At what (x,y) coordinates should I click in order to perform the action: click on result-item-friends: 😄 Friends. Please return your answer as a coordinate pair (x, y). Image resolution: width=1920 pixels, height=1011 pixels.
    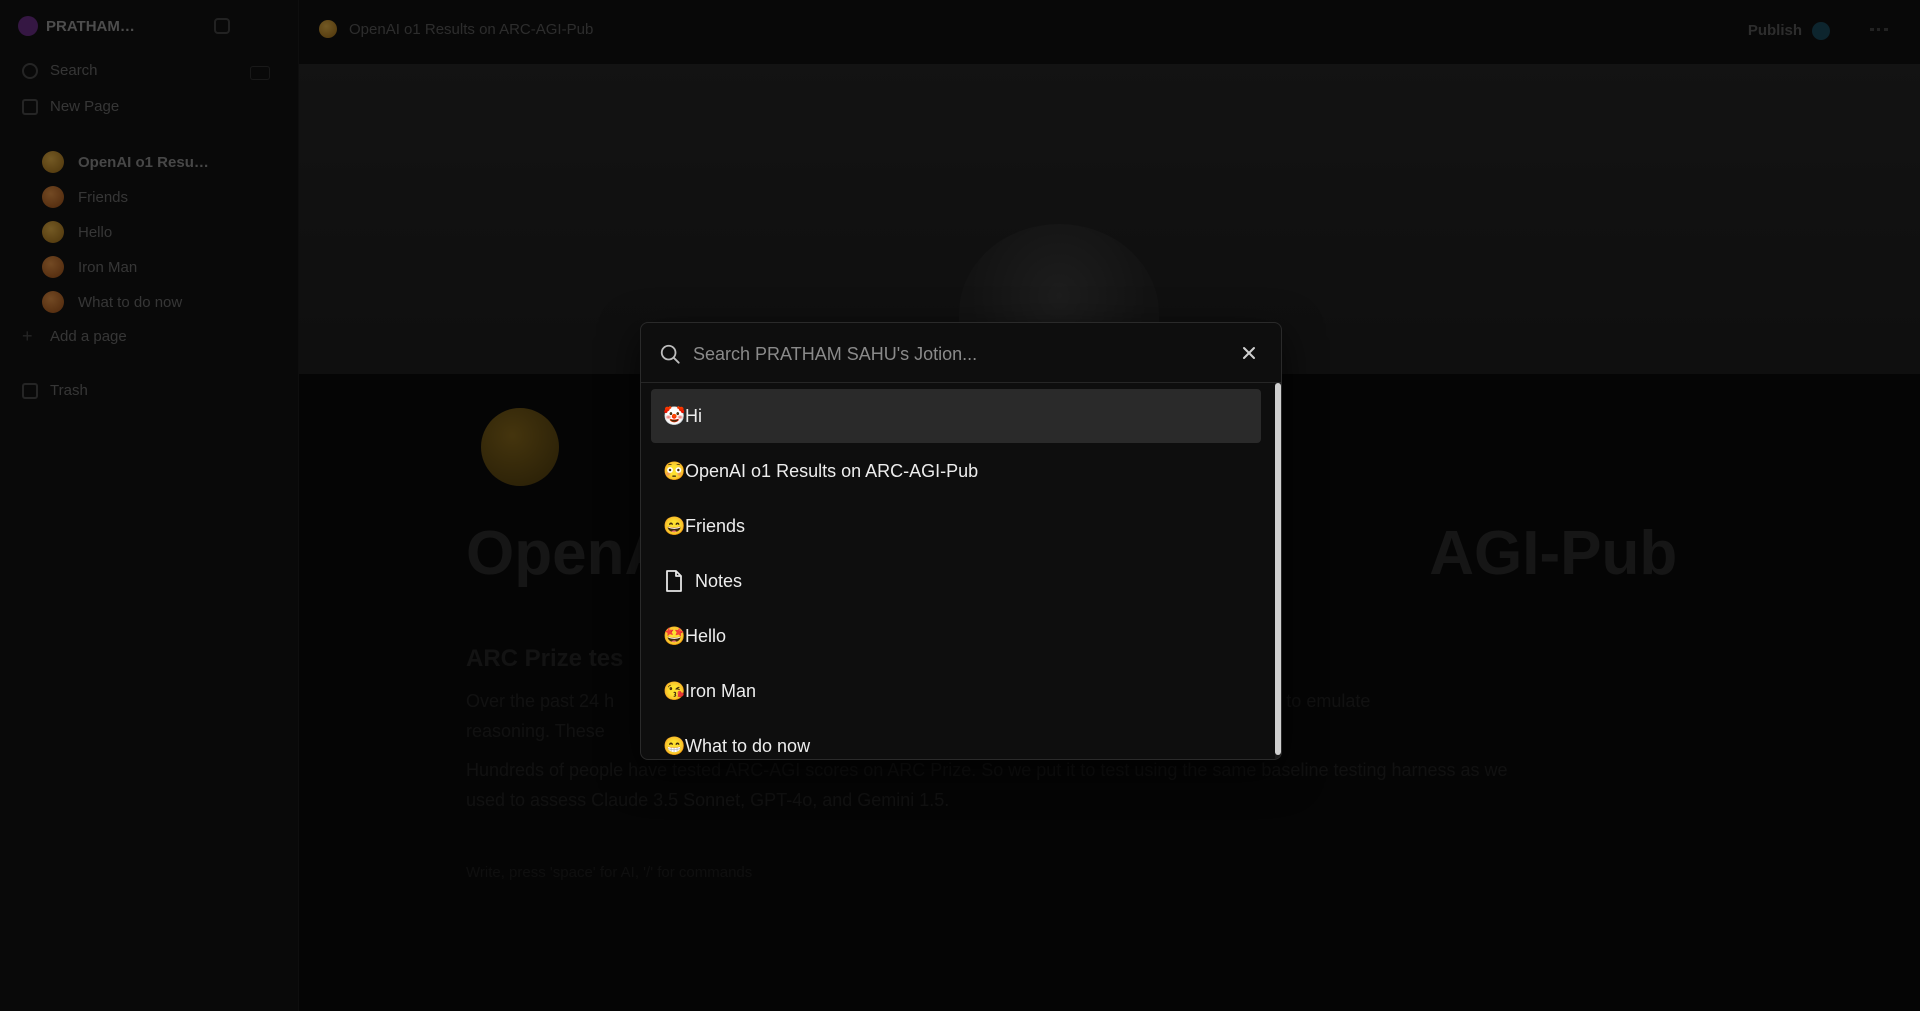
    Looking at the image, I should click on (956, 526).